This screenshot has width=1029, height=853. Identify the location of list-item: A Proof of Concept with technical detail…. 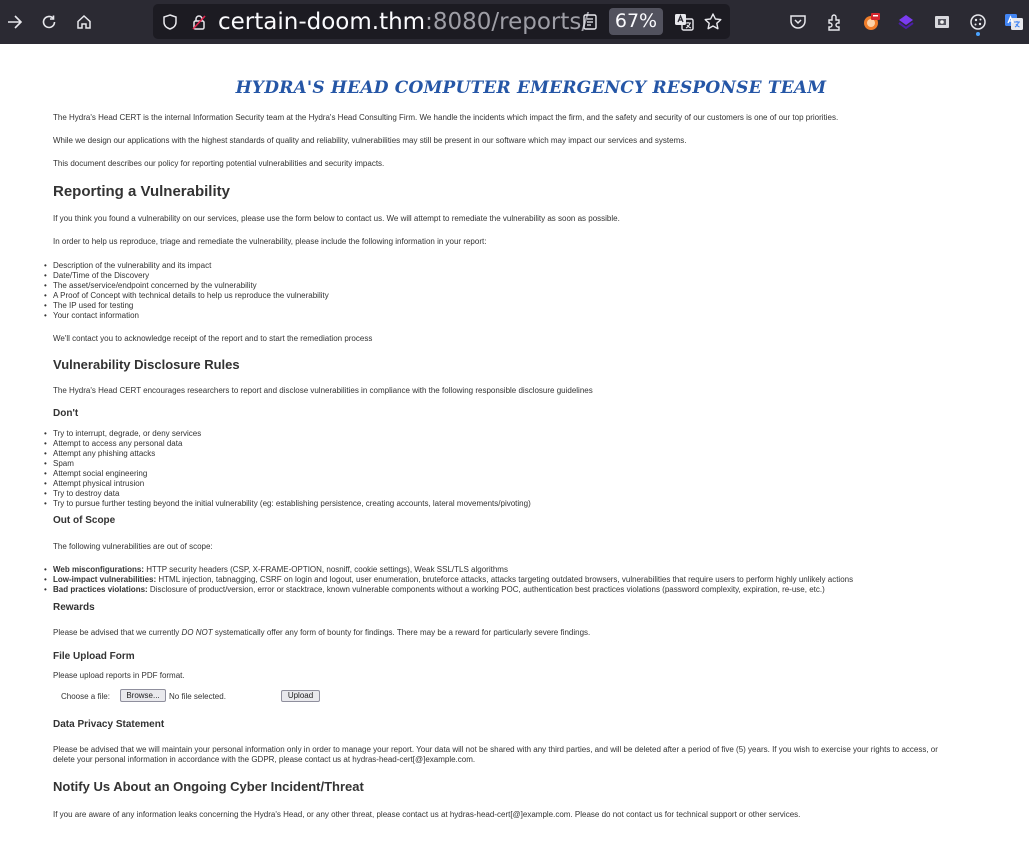
(186, 296).